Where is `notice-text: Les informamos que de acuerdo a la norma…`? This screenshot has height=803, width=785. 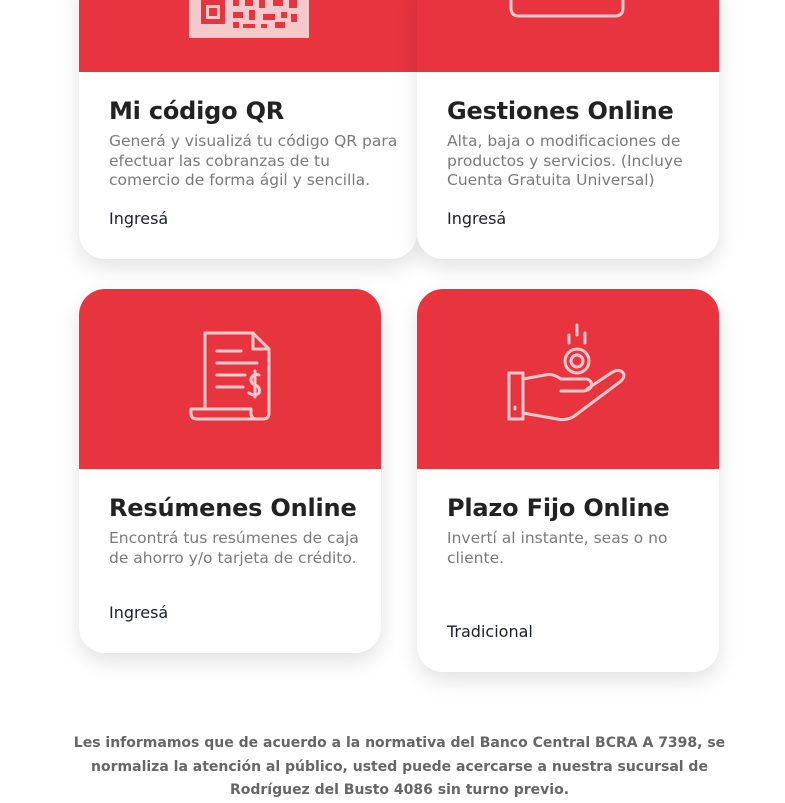
notice-text: Les informamos que de acuerdo a la norma… is located at coordinates (399, 766).